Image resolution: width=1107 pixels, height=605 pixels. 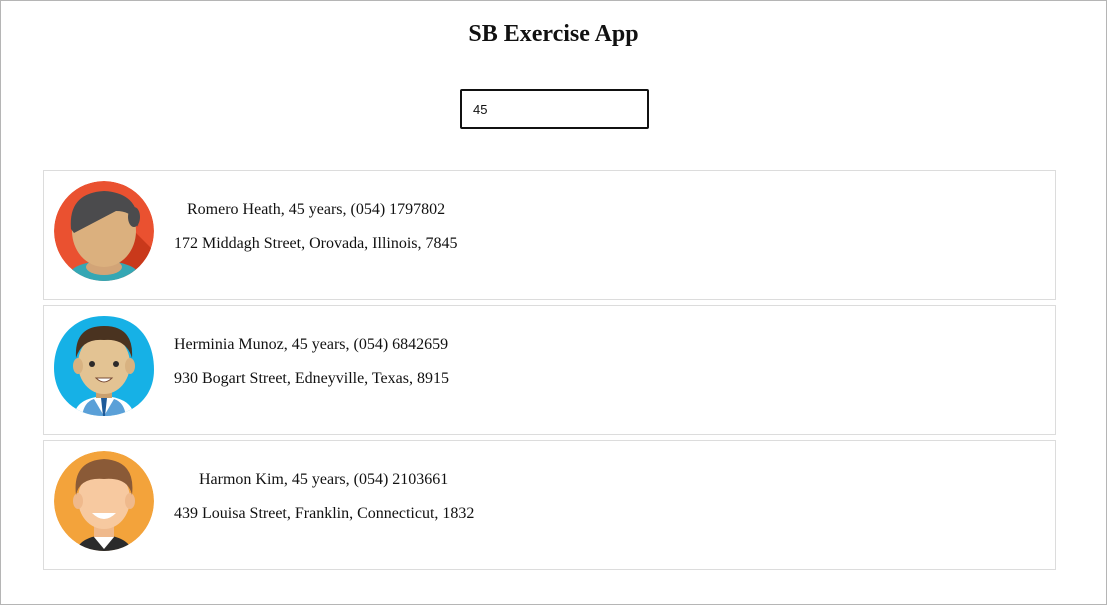 What do you see at coordinates (324, 479) in the screenshot?
I see `user-summary: Harmon Kim, 45 years, (054) 2103661` at bounding box center [324, 479].